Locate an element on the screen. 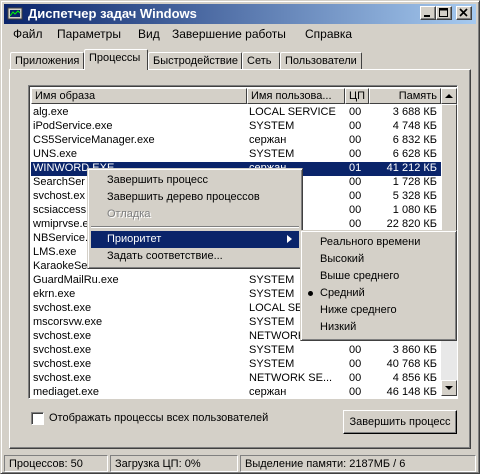 This screenshot has width=480, height=474. show-all-users-checkbox is located at coordinates (37, 418).